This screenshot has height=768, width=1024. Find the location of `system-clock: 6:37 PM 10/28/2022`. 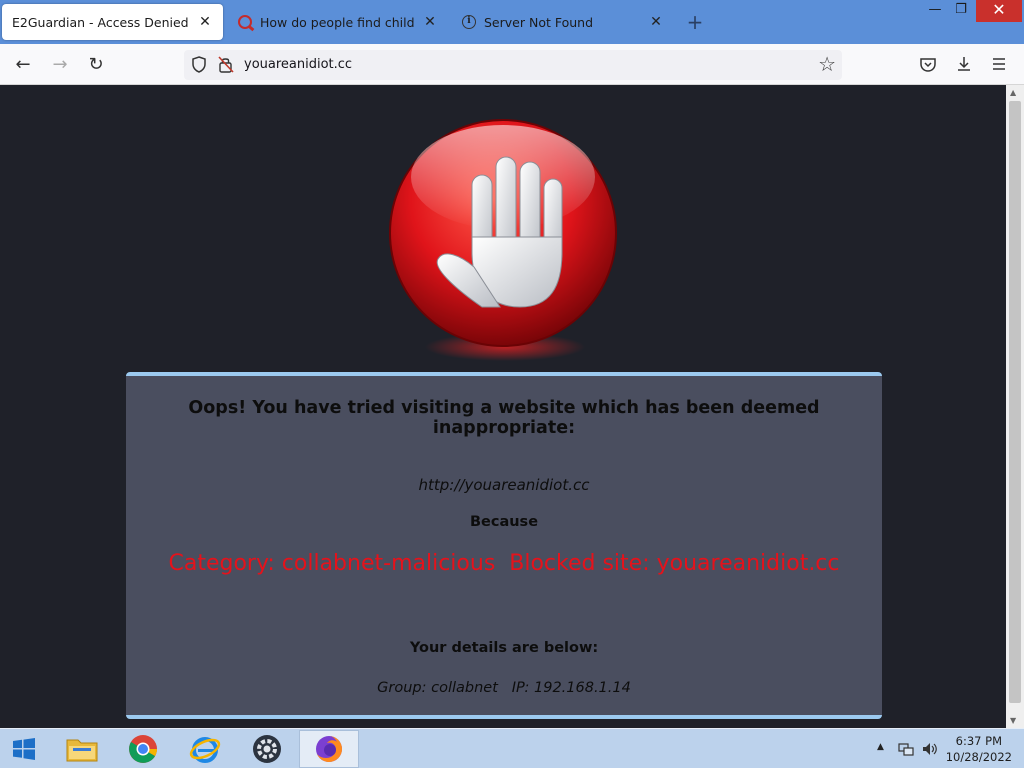

system-clock: 6:37 PM 10/28/2022 is located at coordinates (979, 749).